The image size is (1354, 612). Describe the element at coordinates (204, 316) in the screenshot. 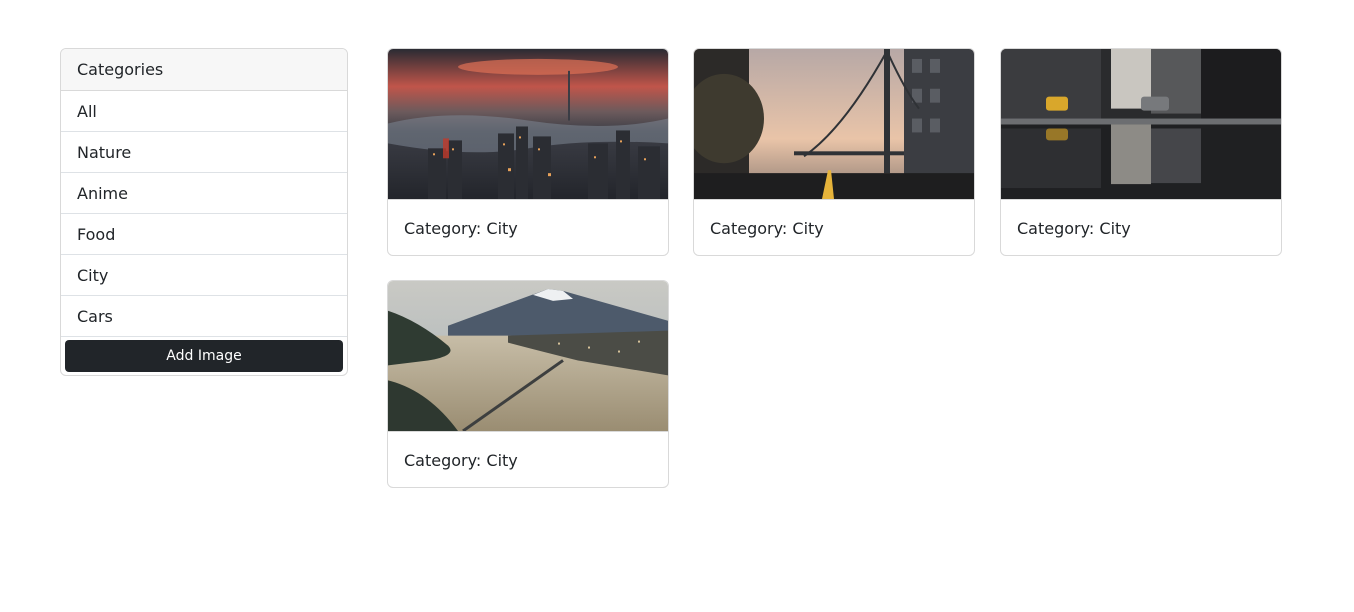

I see `category-item-cars: Cars` at that location.